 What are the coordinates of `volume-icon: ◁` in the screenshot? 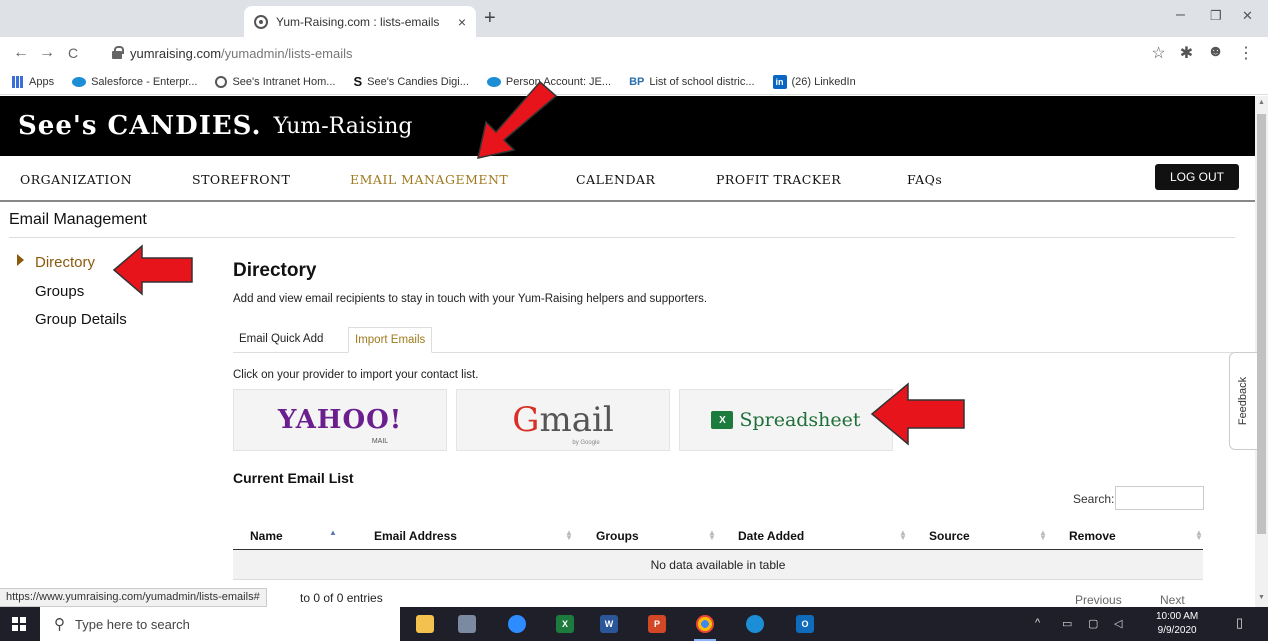 It's located at (1118, 623).